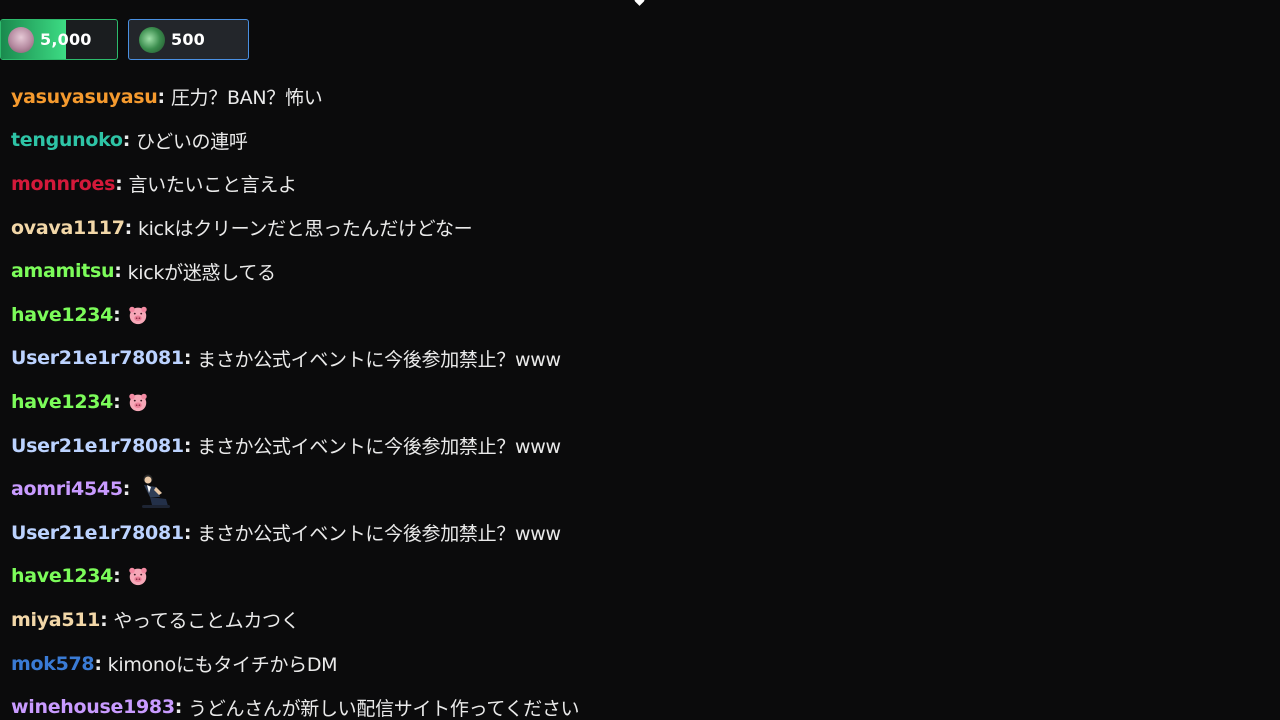 This screenshot has width=1280, height=720. Describe the element at coordinates (641, 620) in the screenshot. I see `chat-message: miya511: やってることムカつく` at that location.